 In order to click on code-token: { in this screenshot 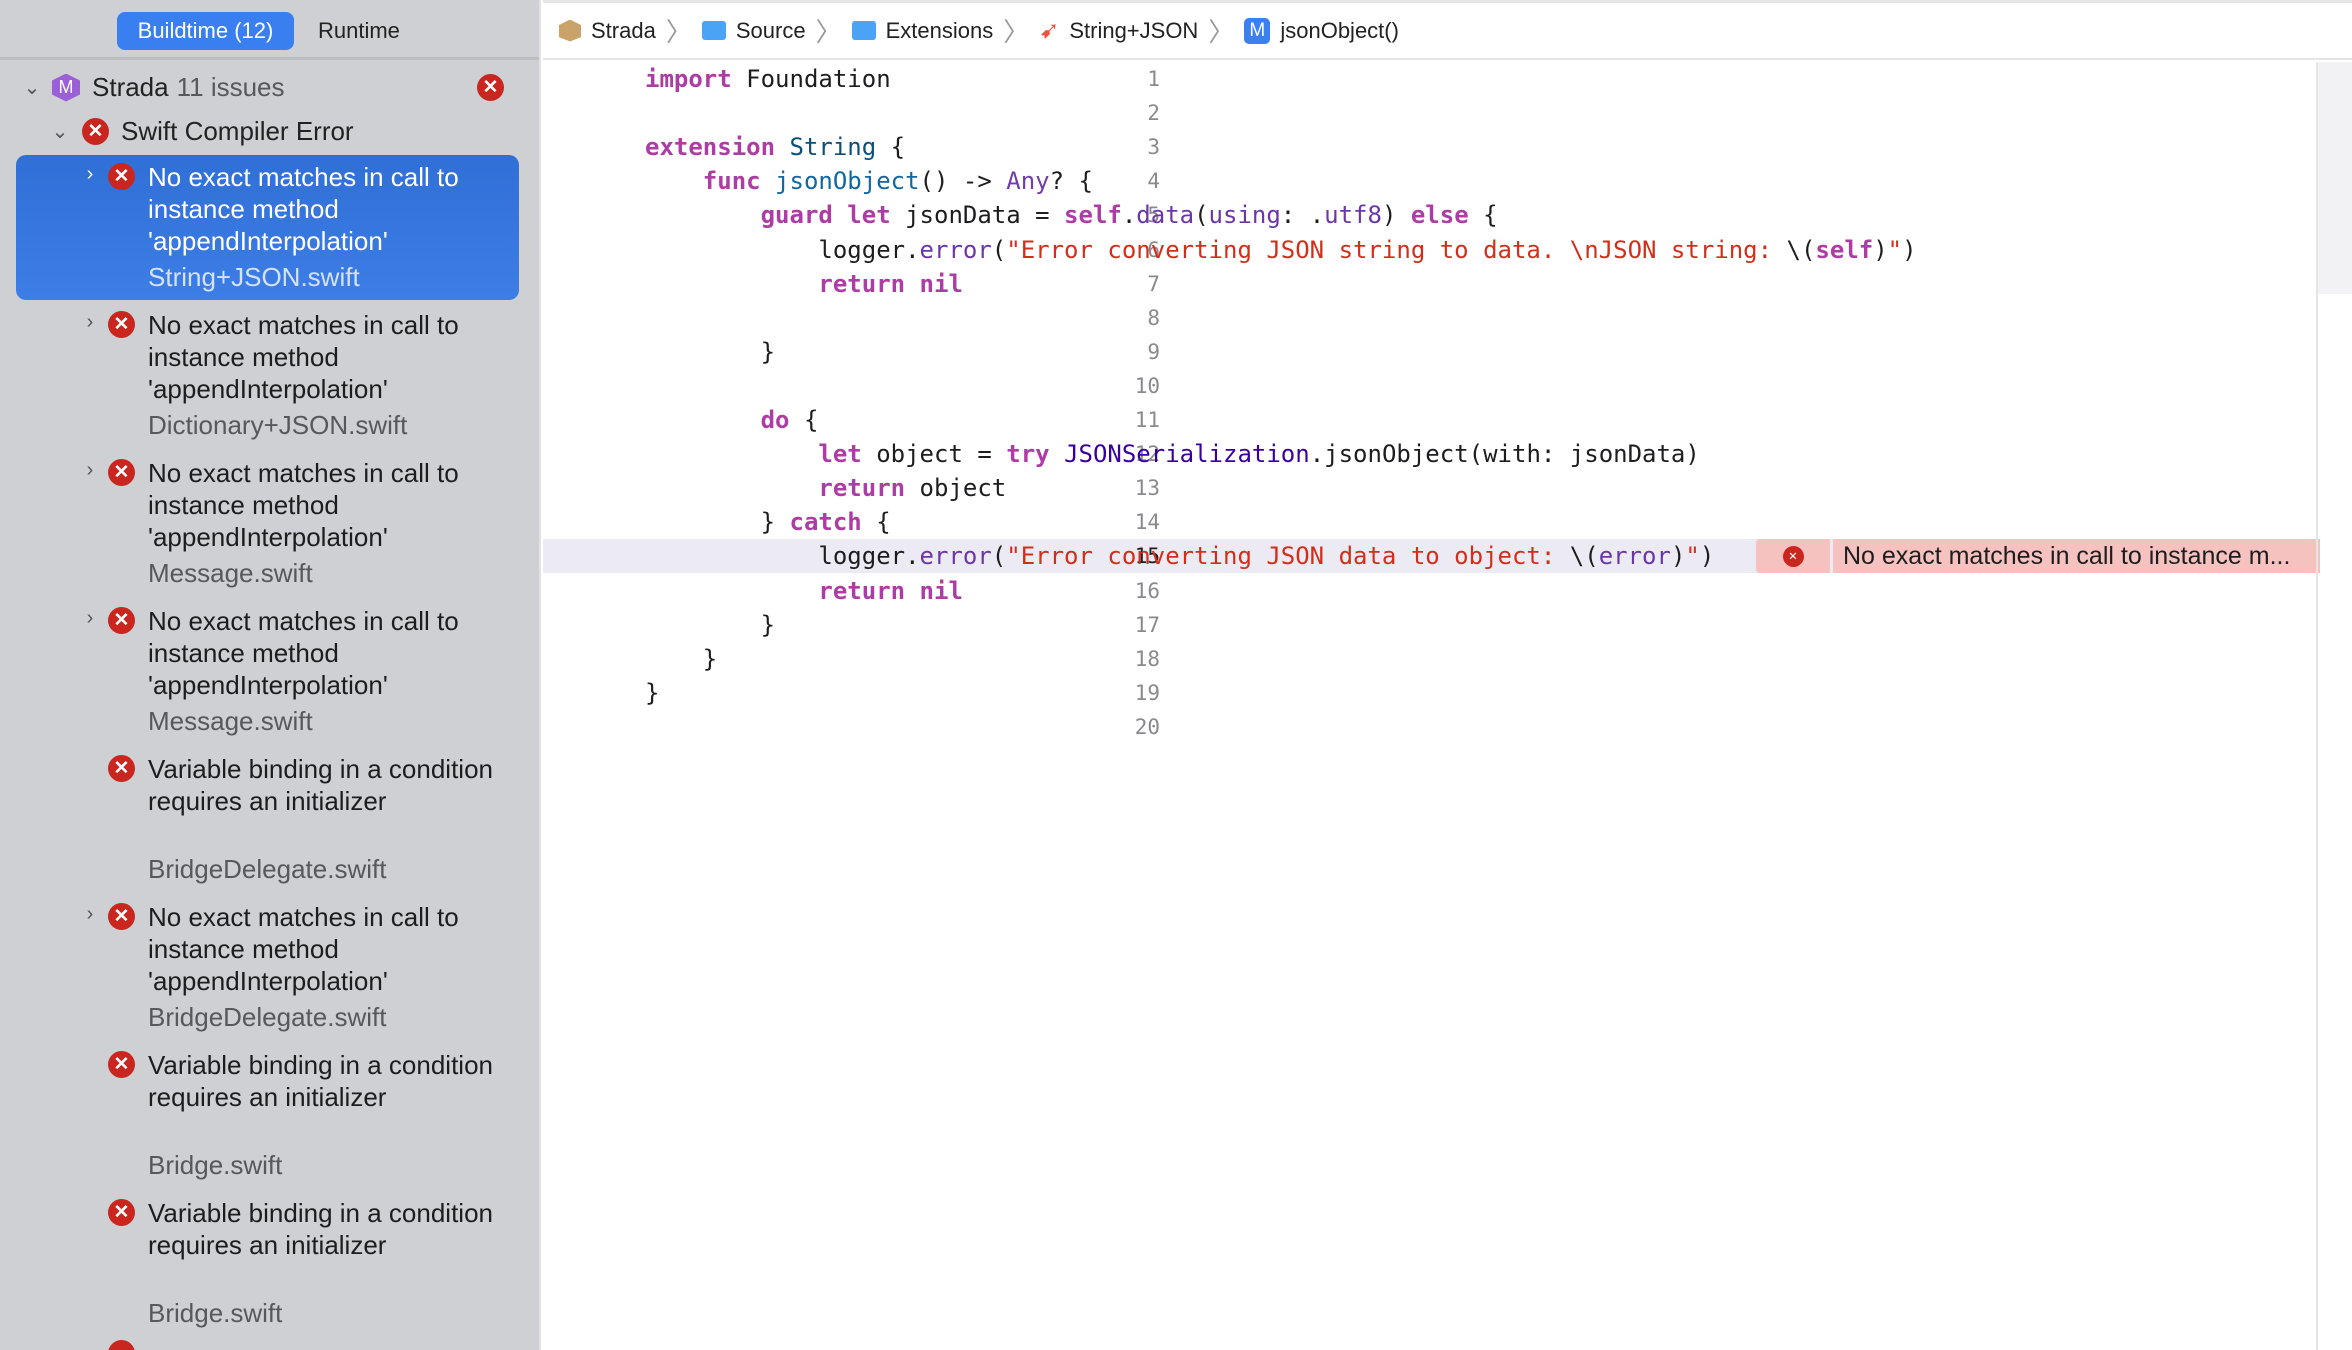, I will do `click(1483, 215)`.